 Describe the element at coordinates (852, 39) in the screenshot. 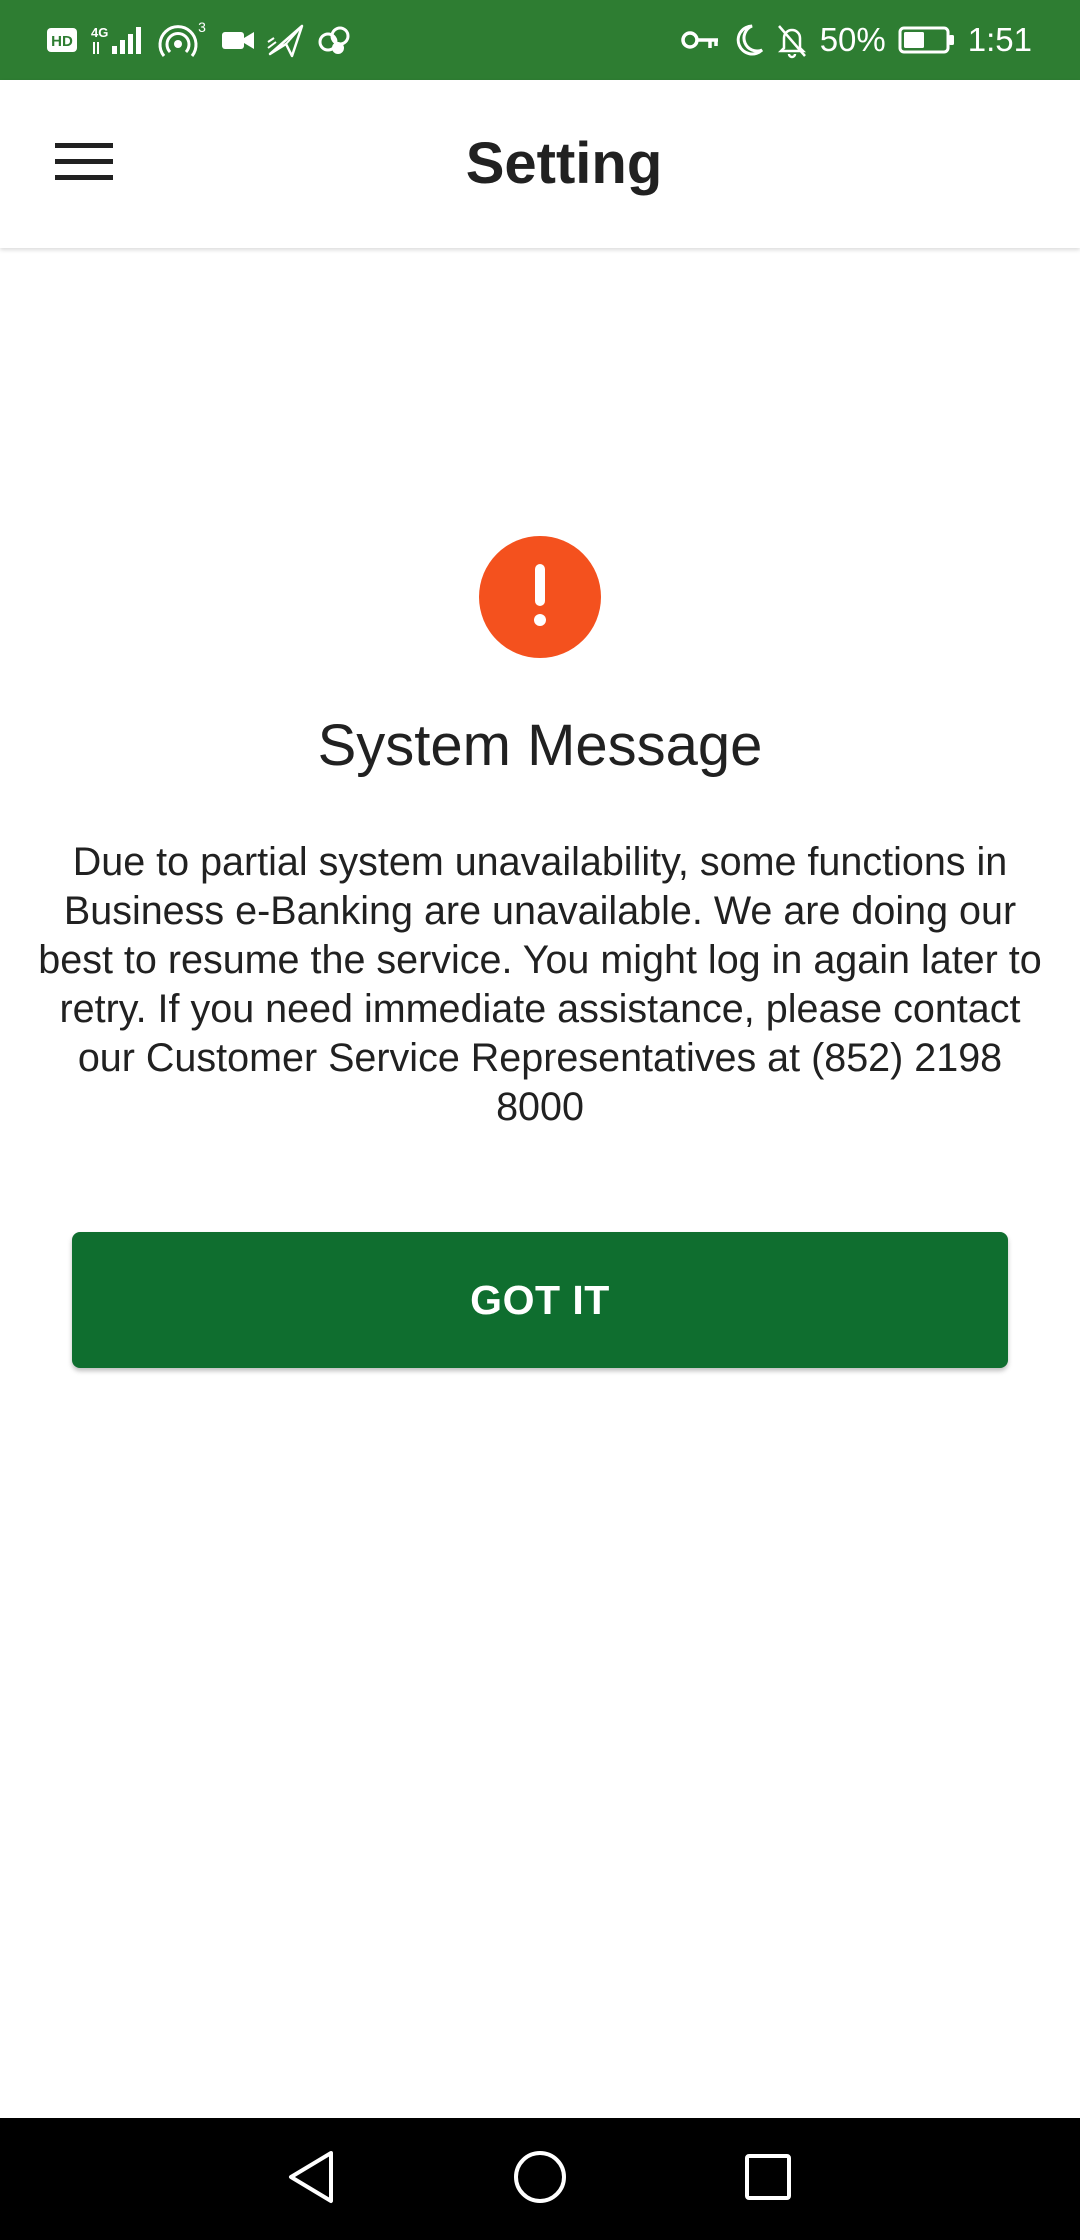

I see `battery-percent: 50%` at that location.